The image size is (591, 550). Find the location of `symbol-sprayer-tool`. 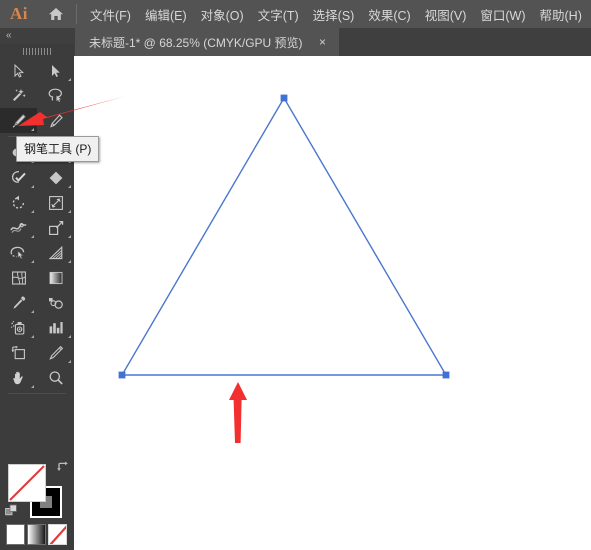

symbol-sprayer-tool is located at coordinates (18, 327).